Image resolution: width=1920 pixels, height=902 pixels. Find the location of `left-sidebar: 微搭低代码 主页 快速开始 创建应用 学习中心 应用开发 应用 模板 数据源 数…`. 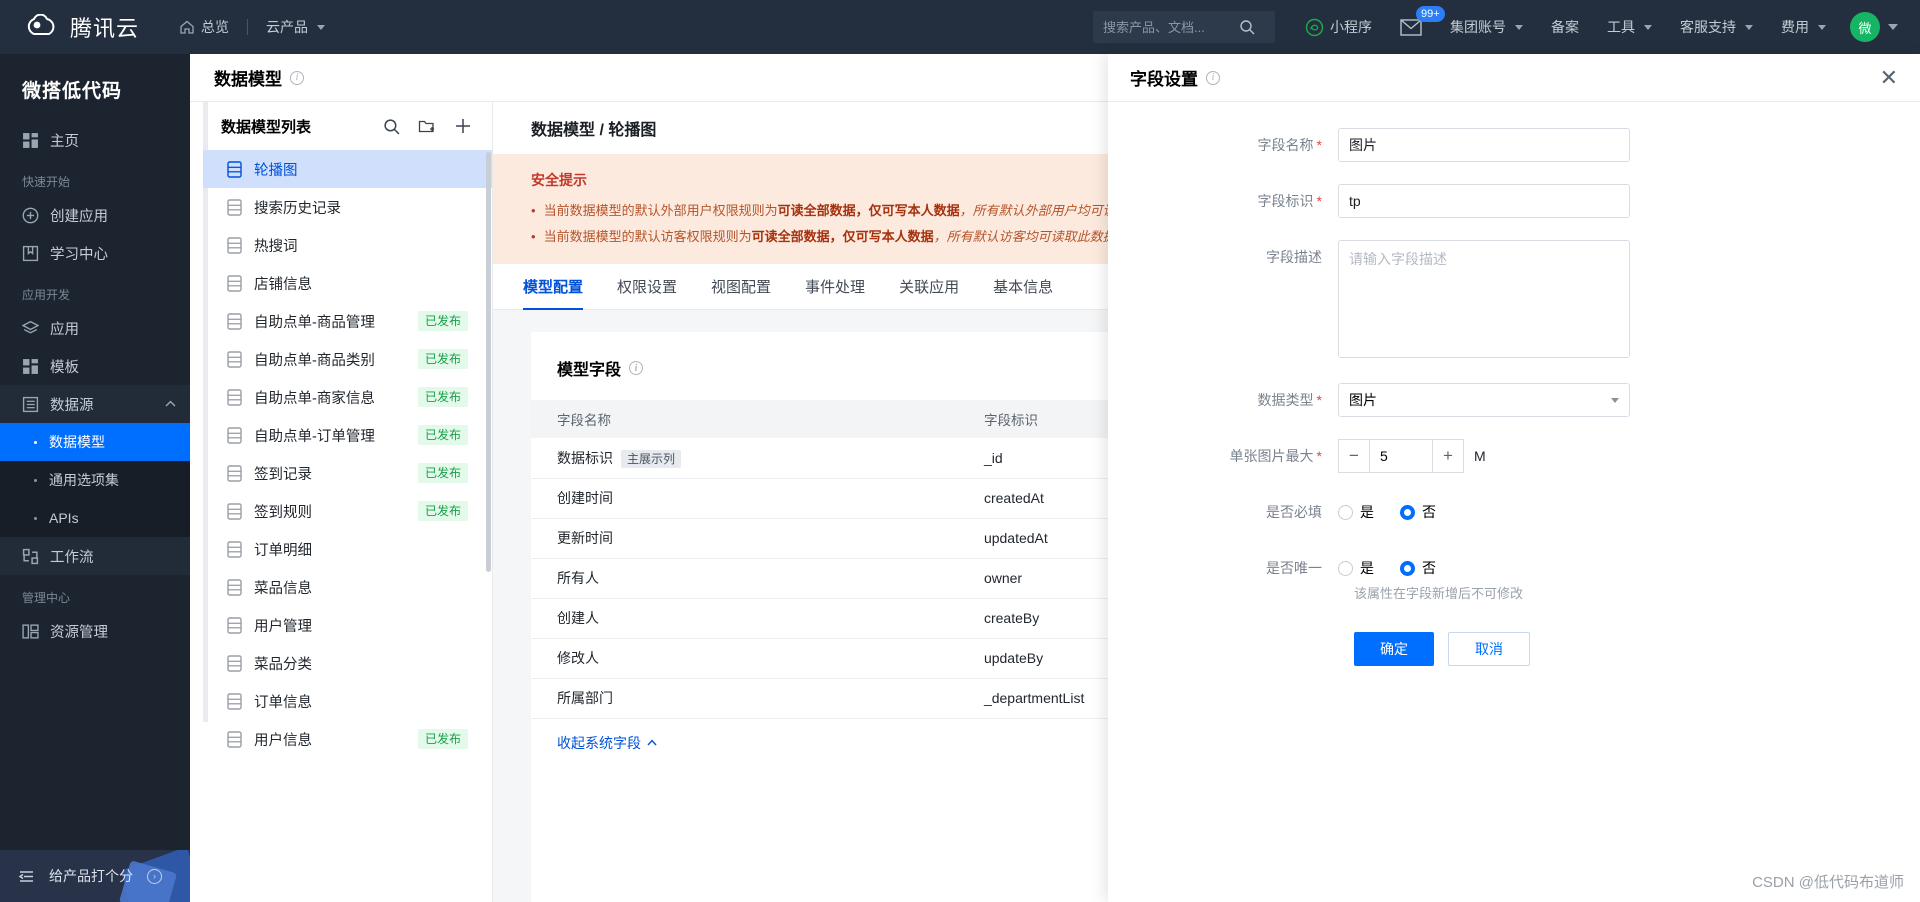

left-sidebar: 微搭低代码 主页 快速开始 创建应用 学习中心 应用开发 应用 模板 数据源 数… is located at coordinates (95, 478).